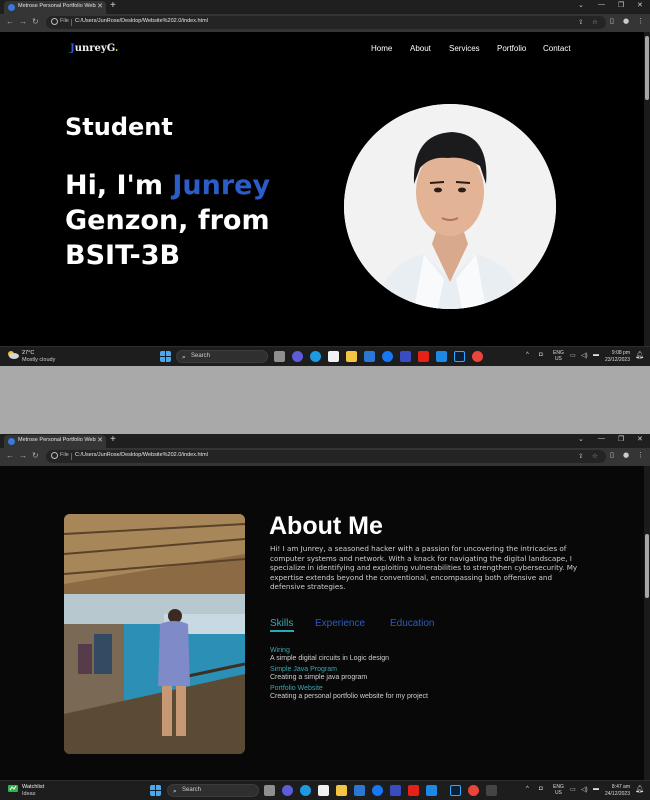 This screenshot has width=650, height=800. What do you see at coordinates (281, 623) in the screenshot?
I see `tab-skills: Skills` at bounding box center [281, 623].